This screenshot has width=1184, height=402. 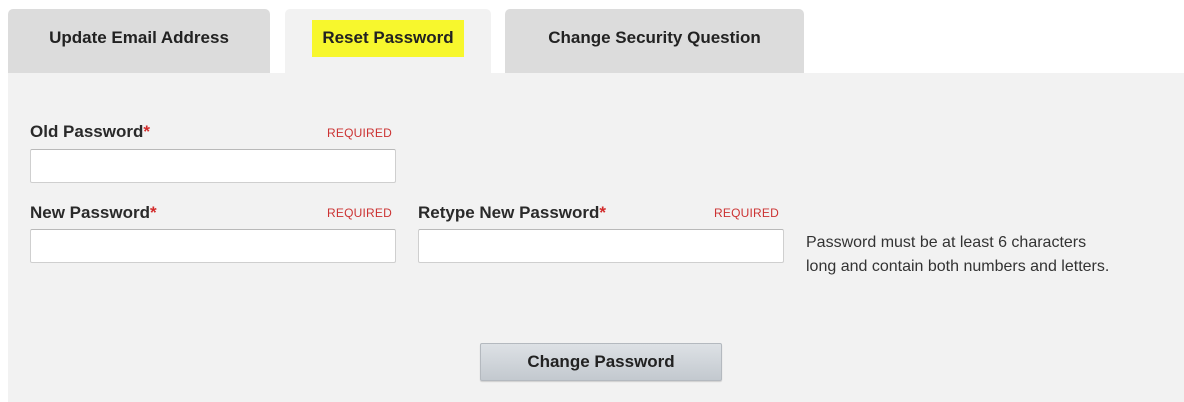 I want to click on old-password-label-text: Old Password, so click(x=87, y=131).